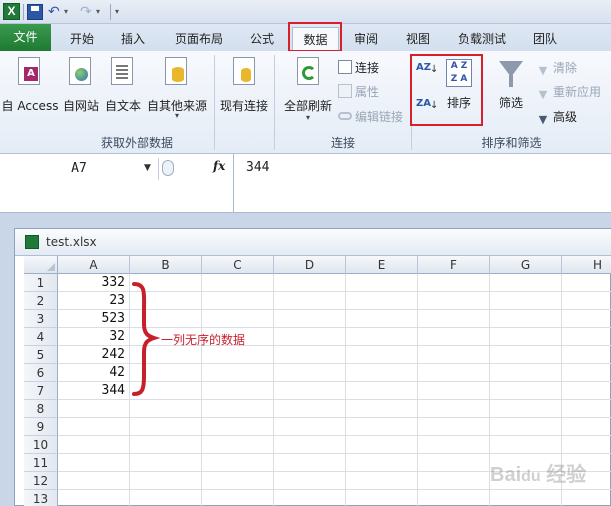 This screenshot has height=506, width=611. Describe the element at coordinates (454, 355) in the screenshot. I see `cell-f5` at that location.